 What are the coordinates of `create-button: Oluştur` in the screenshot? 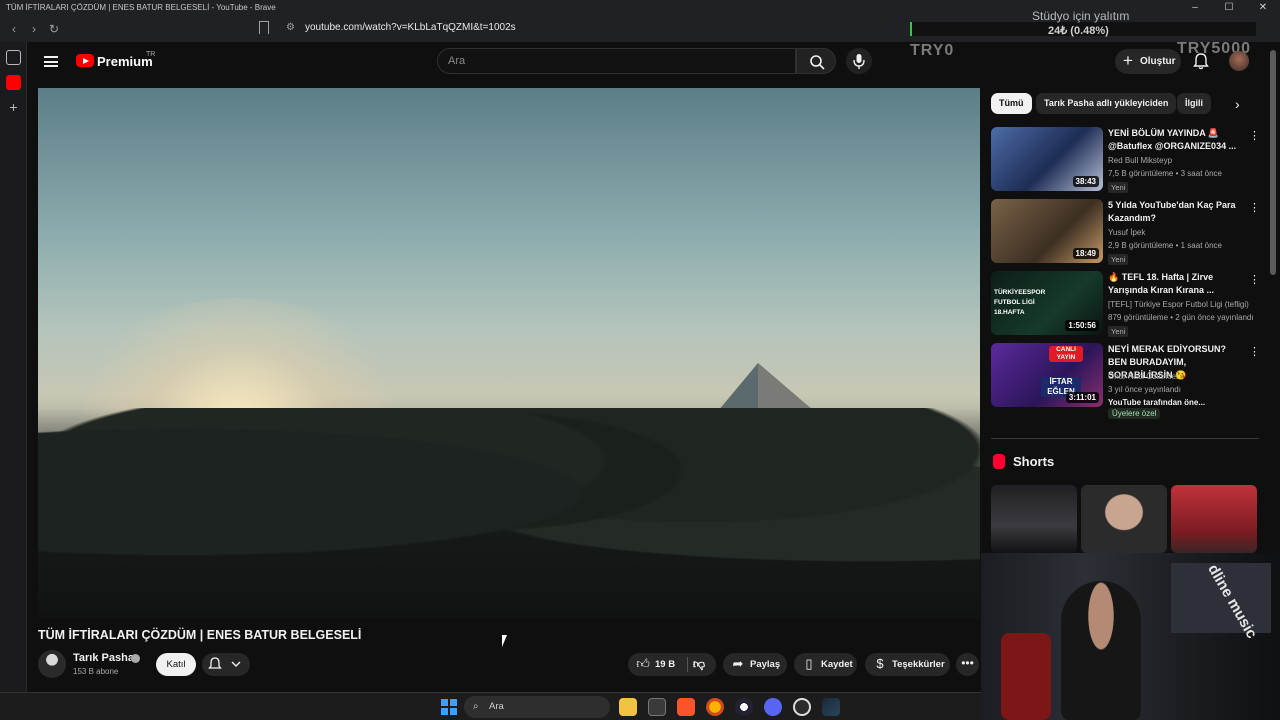 It's located at (1148, 61).